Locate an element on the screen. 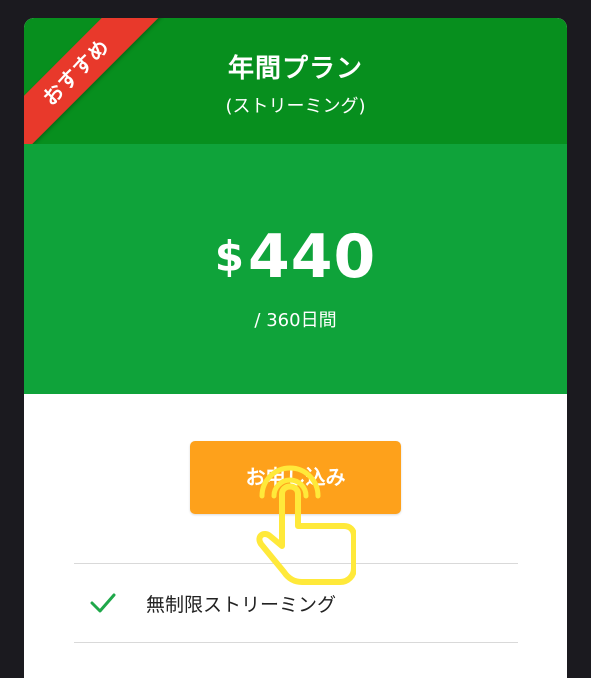  recommended-badge: おすすめ is located at coordinates (94, 88).